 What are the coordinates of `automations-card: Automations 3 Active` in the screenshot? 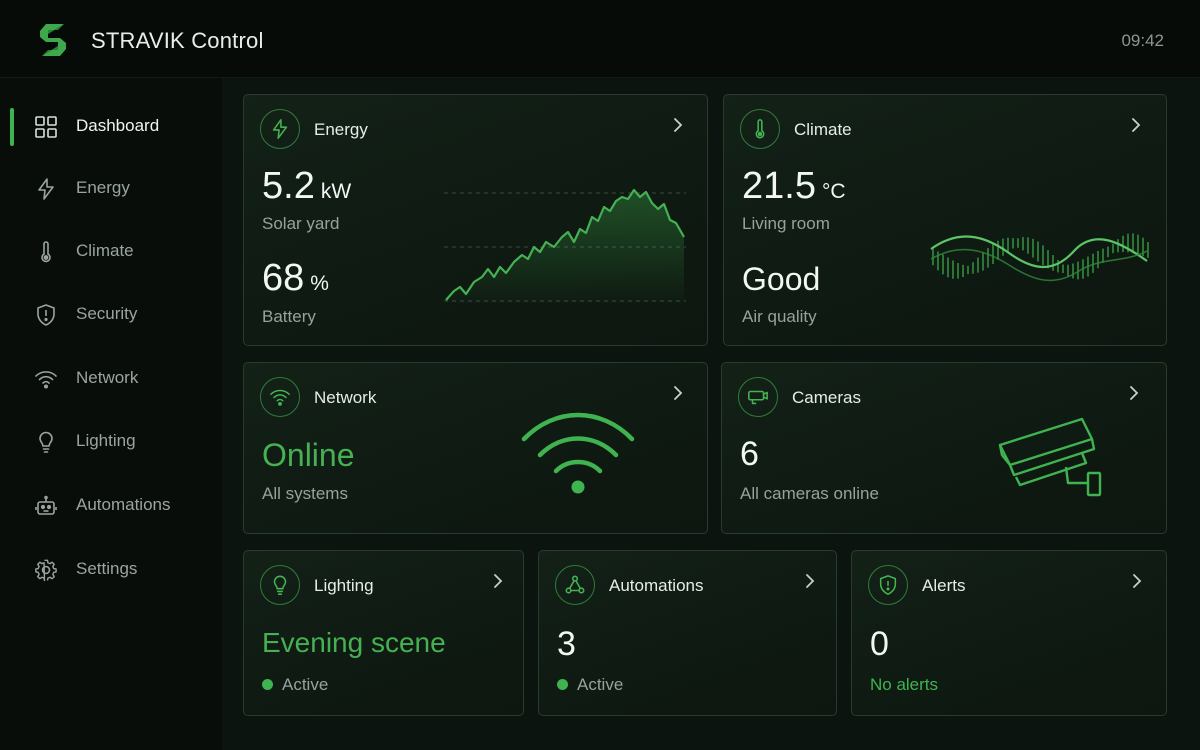 It's located at (687, 633).